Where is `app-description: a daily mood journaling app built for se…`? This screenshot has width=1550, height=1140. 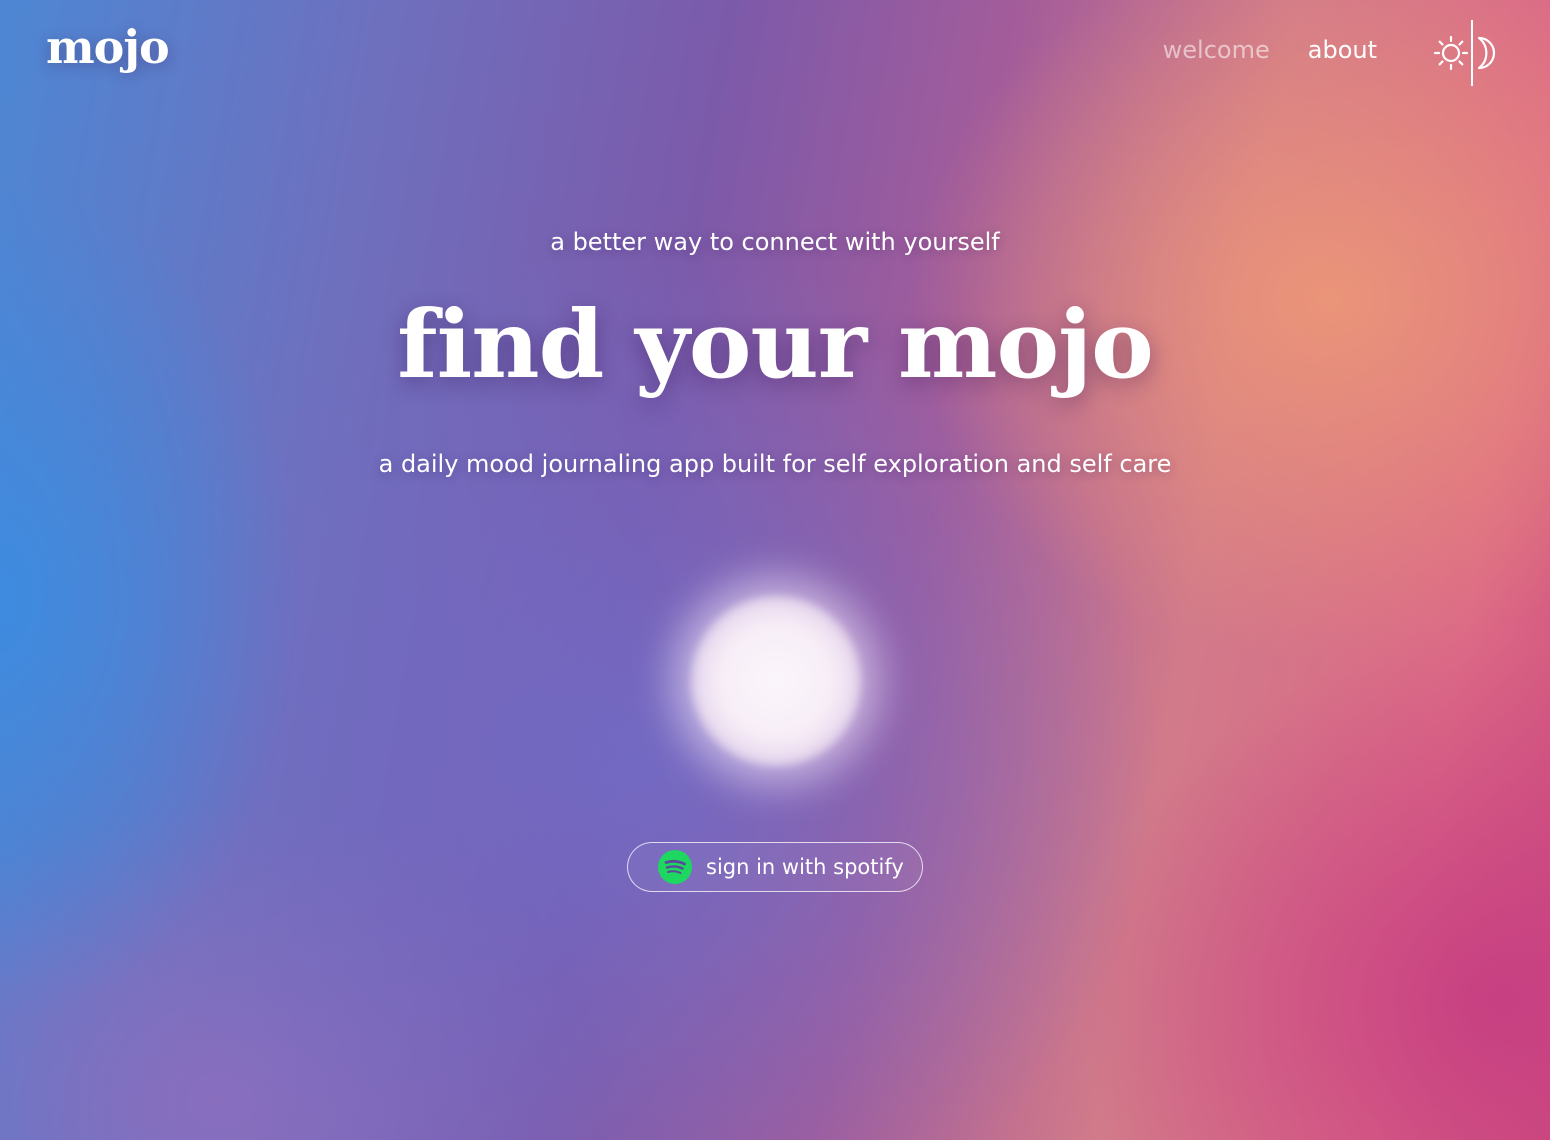
app-description: a daily mood journaling app built for se… is located at coordinates (775, 464).